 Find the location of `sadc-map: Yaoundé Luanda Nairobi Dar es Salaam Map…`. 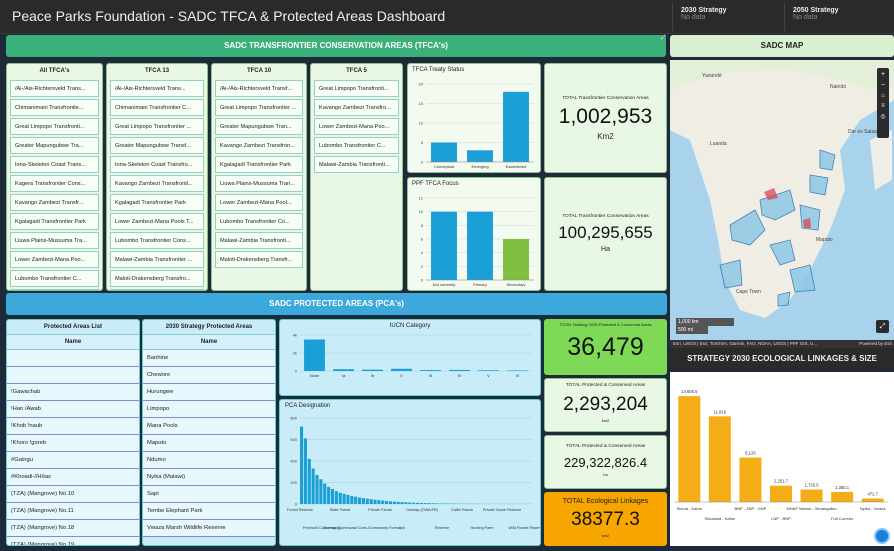

sadc-map: Yaoundé Luanda Nairobi Dar es Salaam Map… is located at coordinates (782, 202).